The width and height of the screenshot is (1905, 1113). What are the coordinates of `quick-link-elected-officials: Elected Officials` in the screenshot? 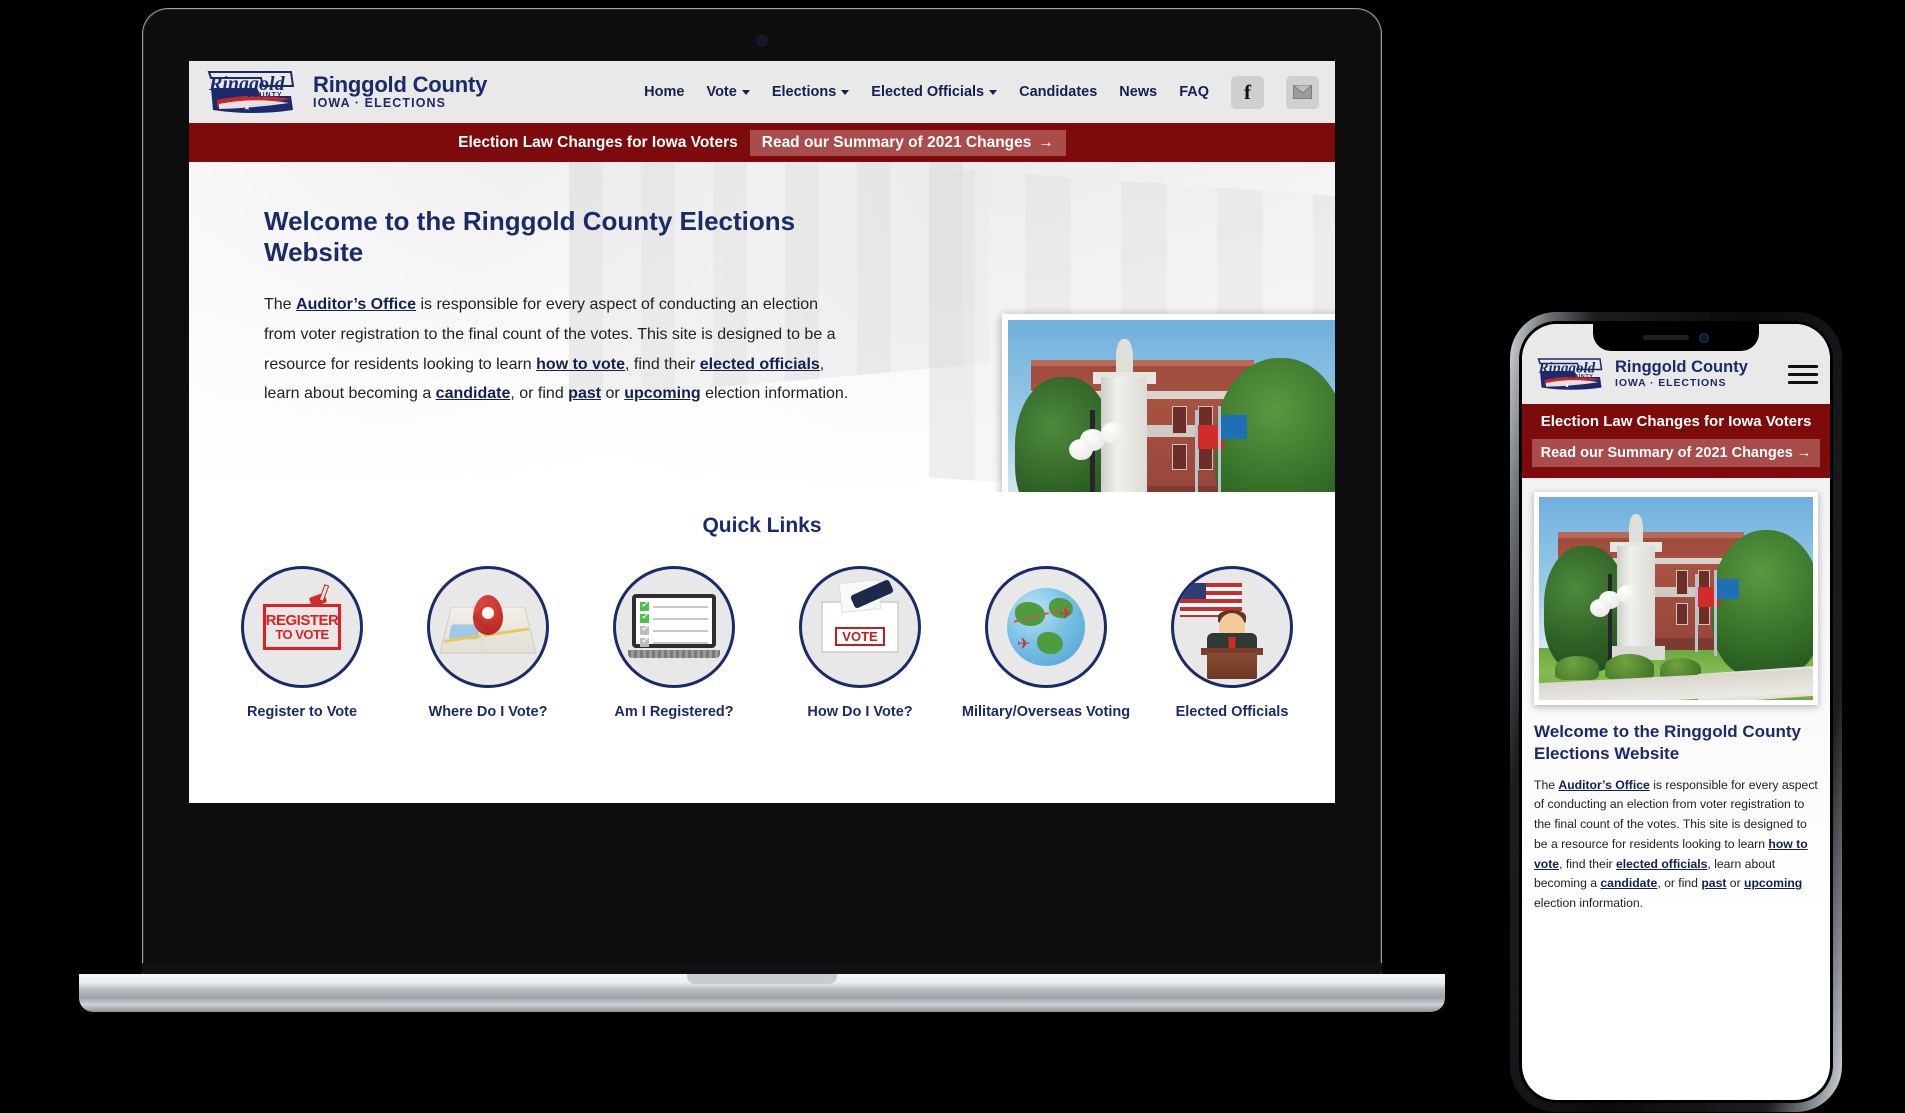 It's located at (1232, 644).